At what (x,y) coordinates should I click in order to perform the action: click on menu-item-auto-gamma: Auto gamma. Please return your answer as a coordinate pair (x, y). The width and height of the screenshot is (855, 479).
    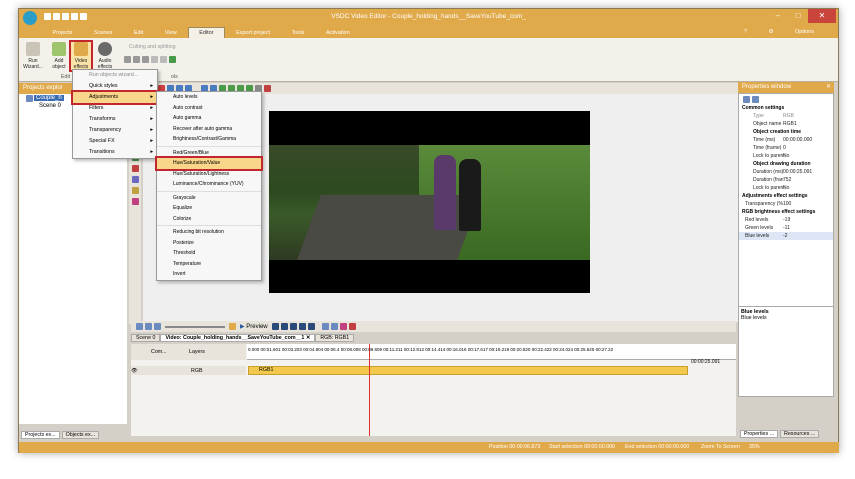
    Looking at the image, I should click on (209, 118).